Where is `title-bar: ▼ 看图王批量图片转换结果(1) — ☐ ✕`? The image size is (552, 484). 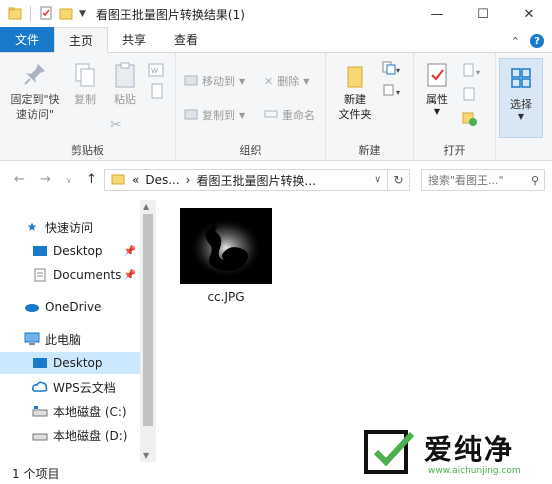 title-bar: ▼ 看图王批量图片转换结果(1) — ☐ ✕ is located at coordinates (276, 14).